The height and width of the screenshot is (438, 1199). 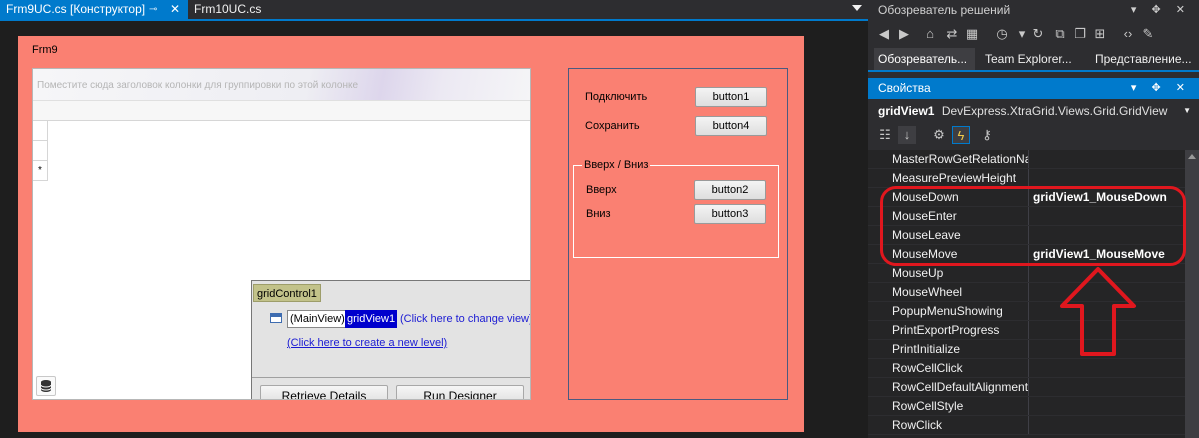 I want to click on tab-frm10uc: Frm10UC.cs, so click(x=227, y=9).